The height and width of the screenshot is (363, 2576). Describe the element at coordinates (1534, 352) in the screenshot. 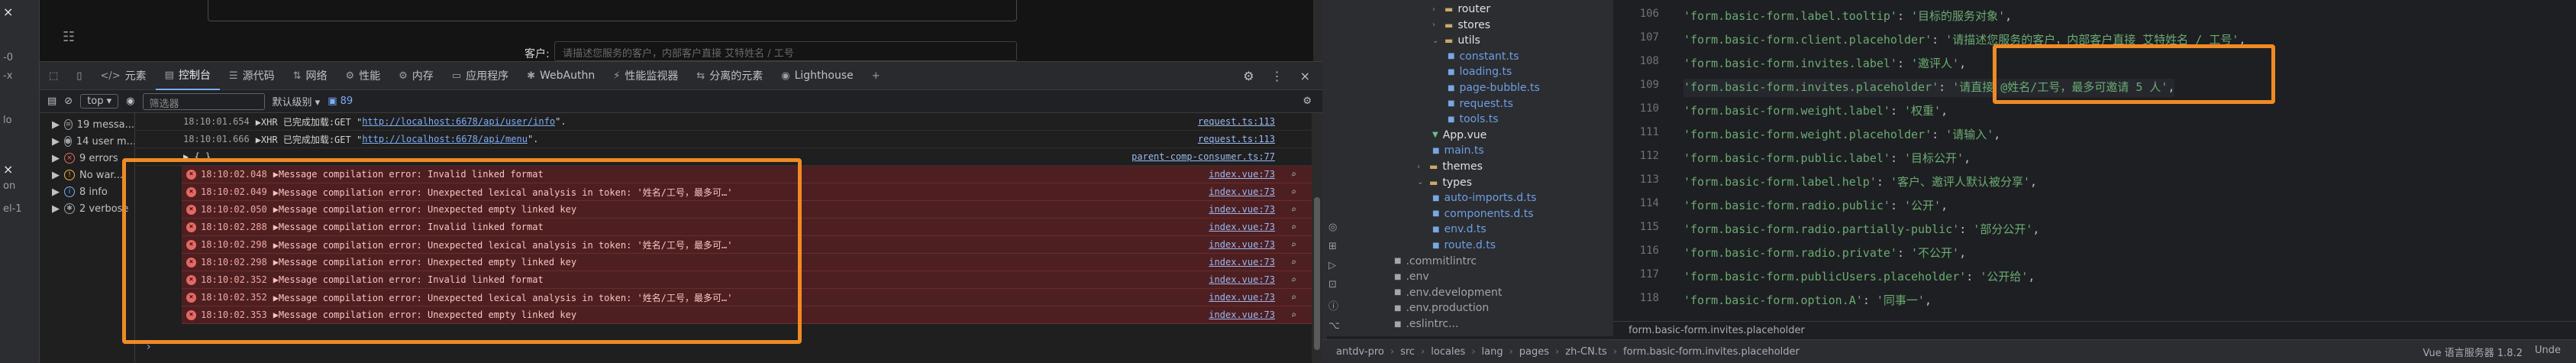

I see `status-path-item: pages` at that location.